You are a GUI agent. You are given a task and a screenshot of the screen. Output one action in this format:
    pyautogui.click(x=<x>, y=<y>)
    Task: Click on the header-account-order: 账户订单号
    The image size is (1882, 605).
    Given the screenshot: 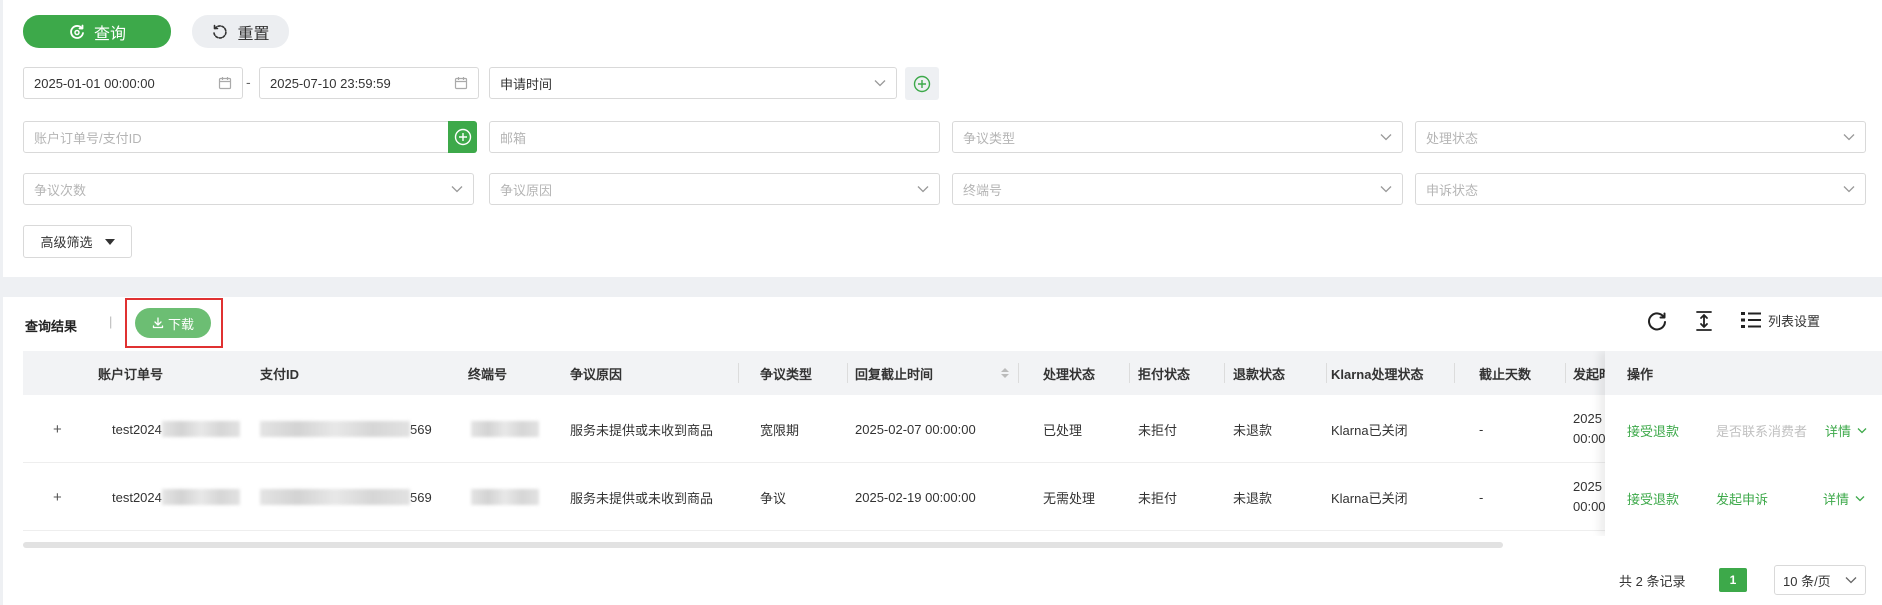 What is the action you would take?
    pyautogui.click(x=131, y=374)
    